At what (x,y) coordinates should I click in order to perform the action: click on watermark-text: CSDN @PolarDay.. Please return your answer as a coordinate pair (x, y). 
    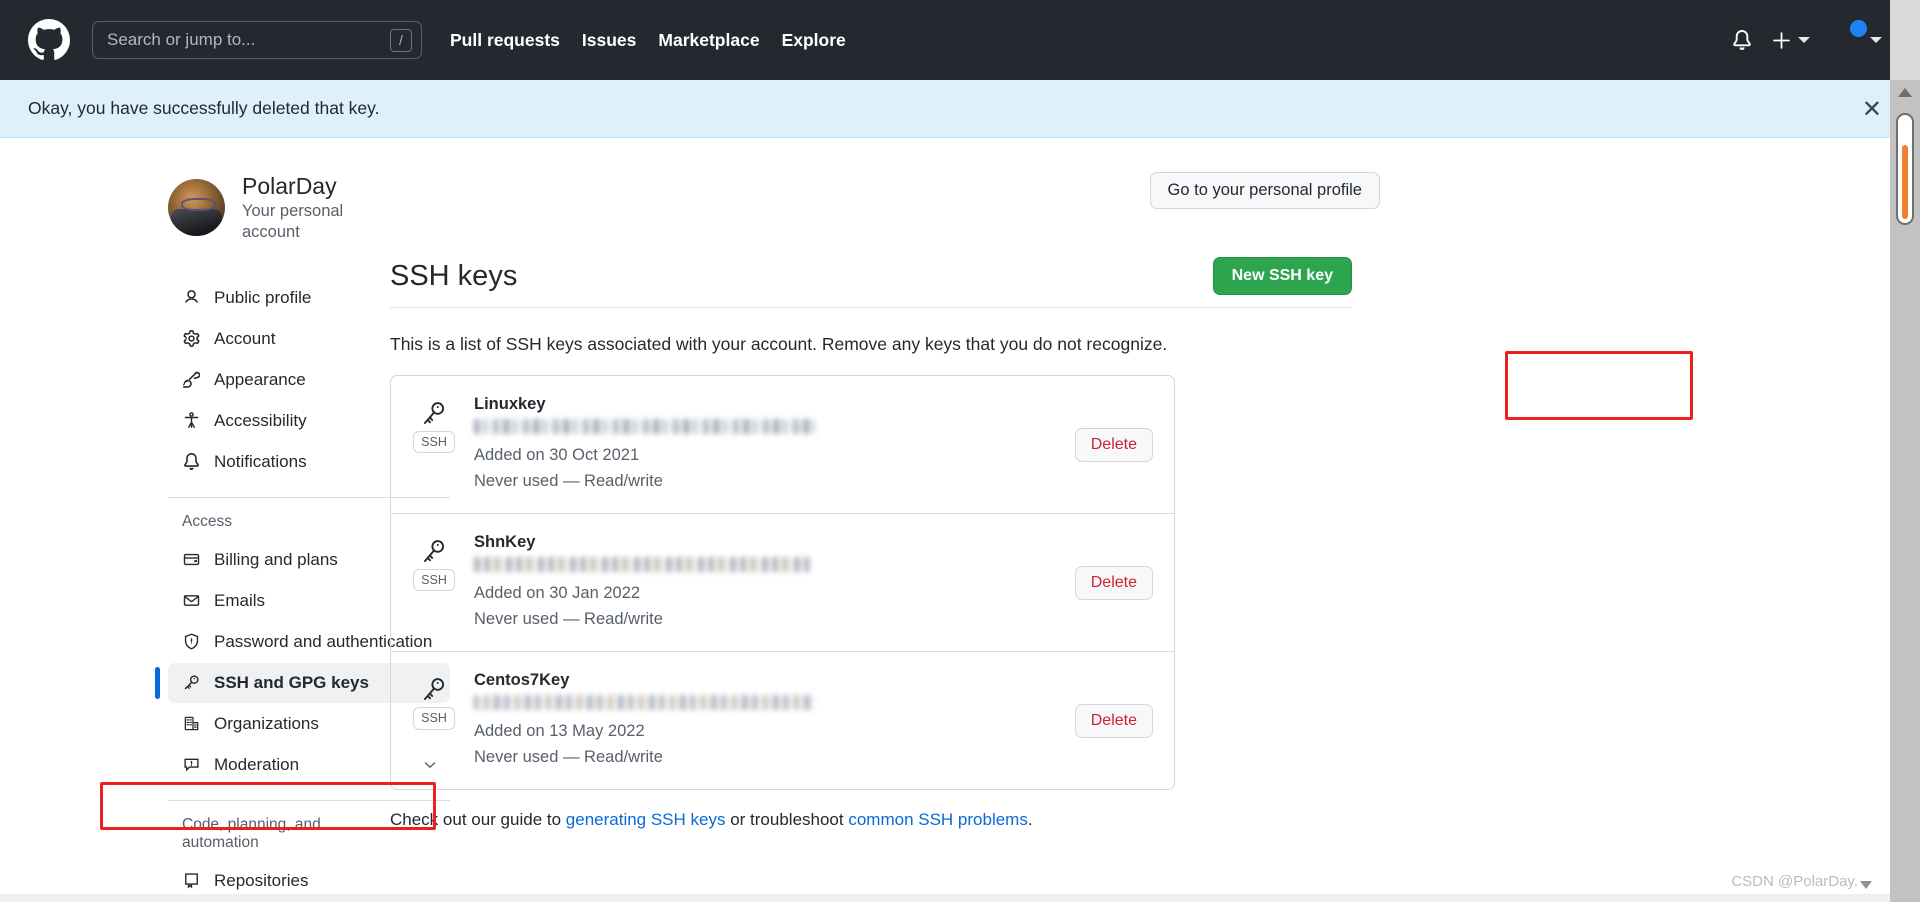
    Looking at the image, I should click on (1794, 881).